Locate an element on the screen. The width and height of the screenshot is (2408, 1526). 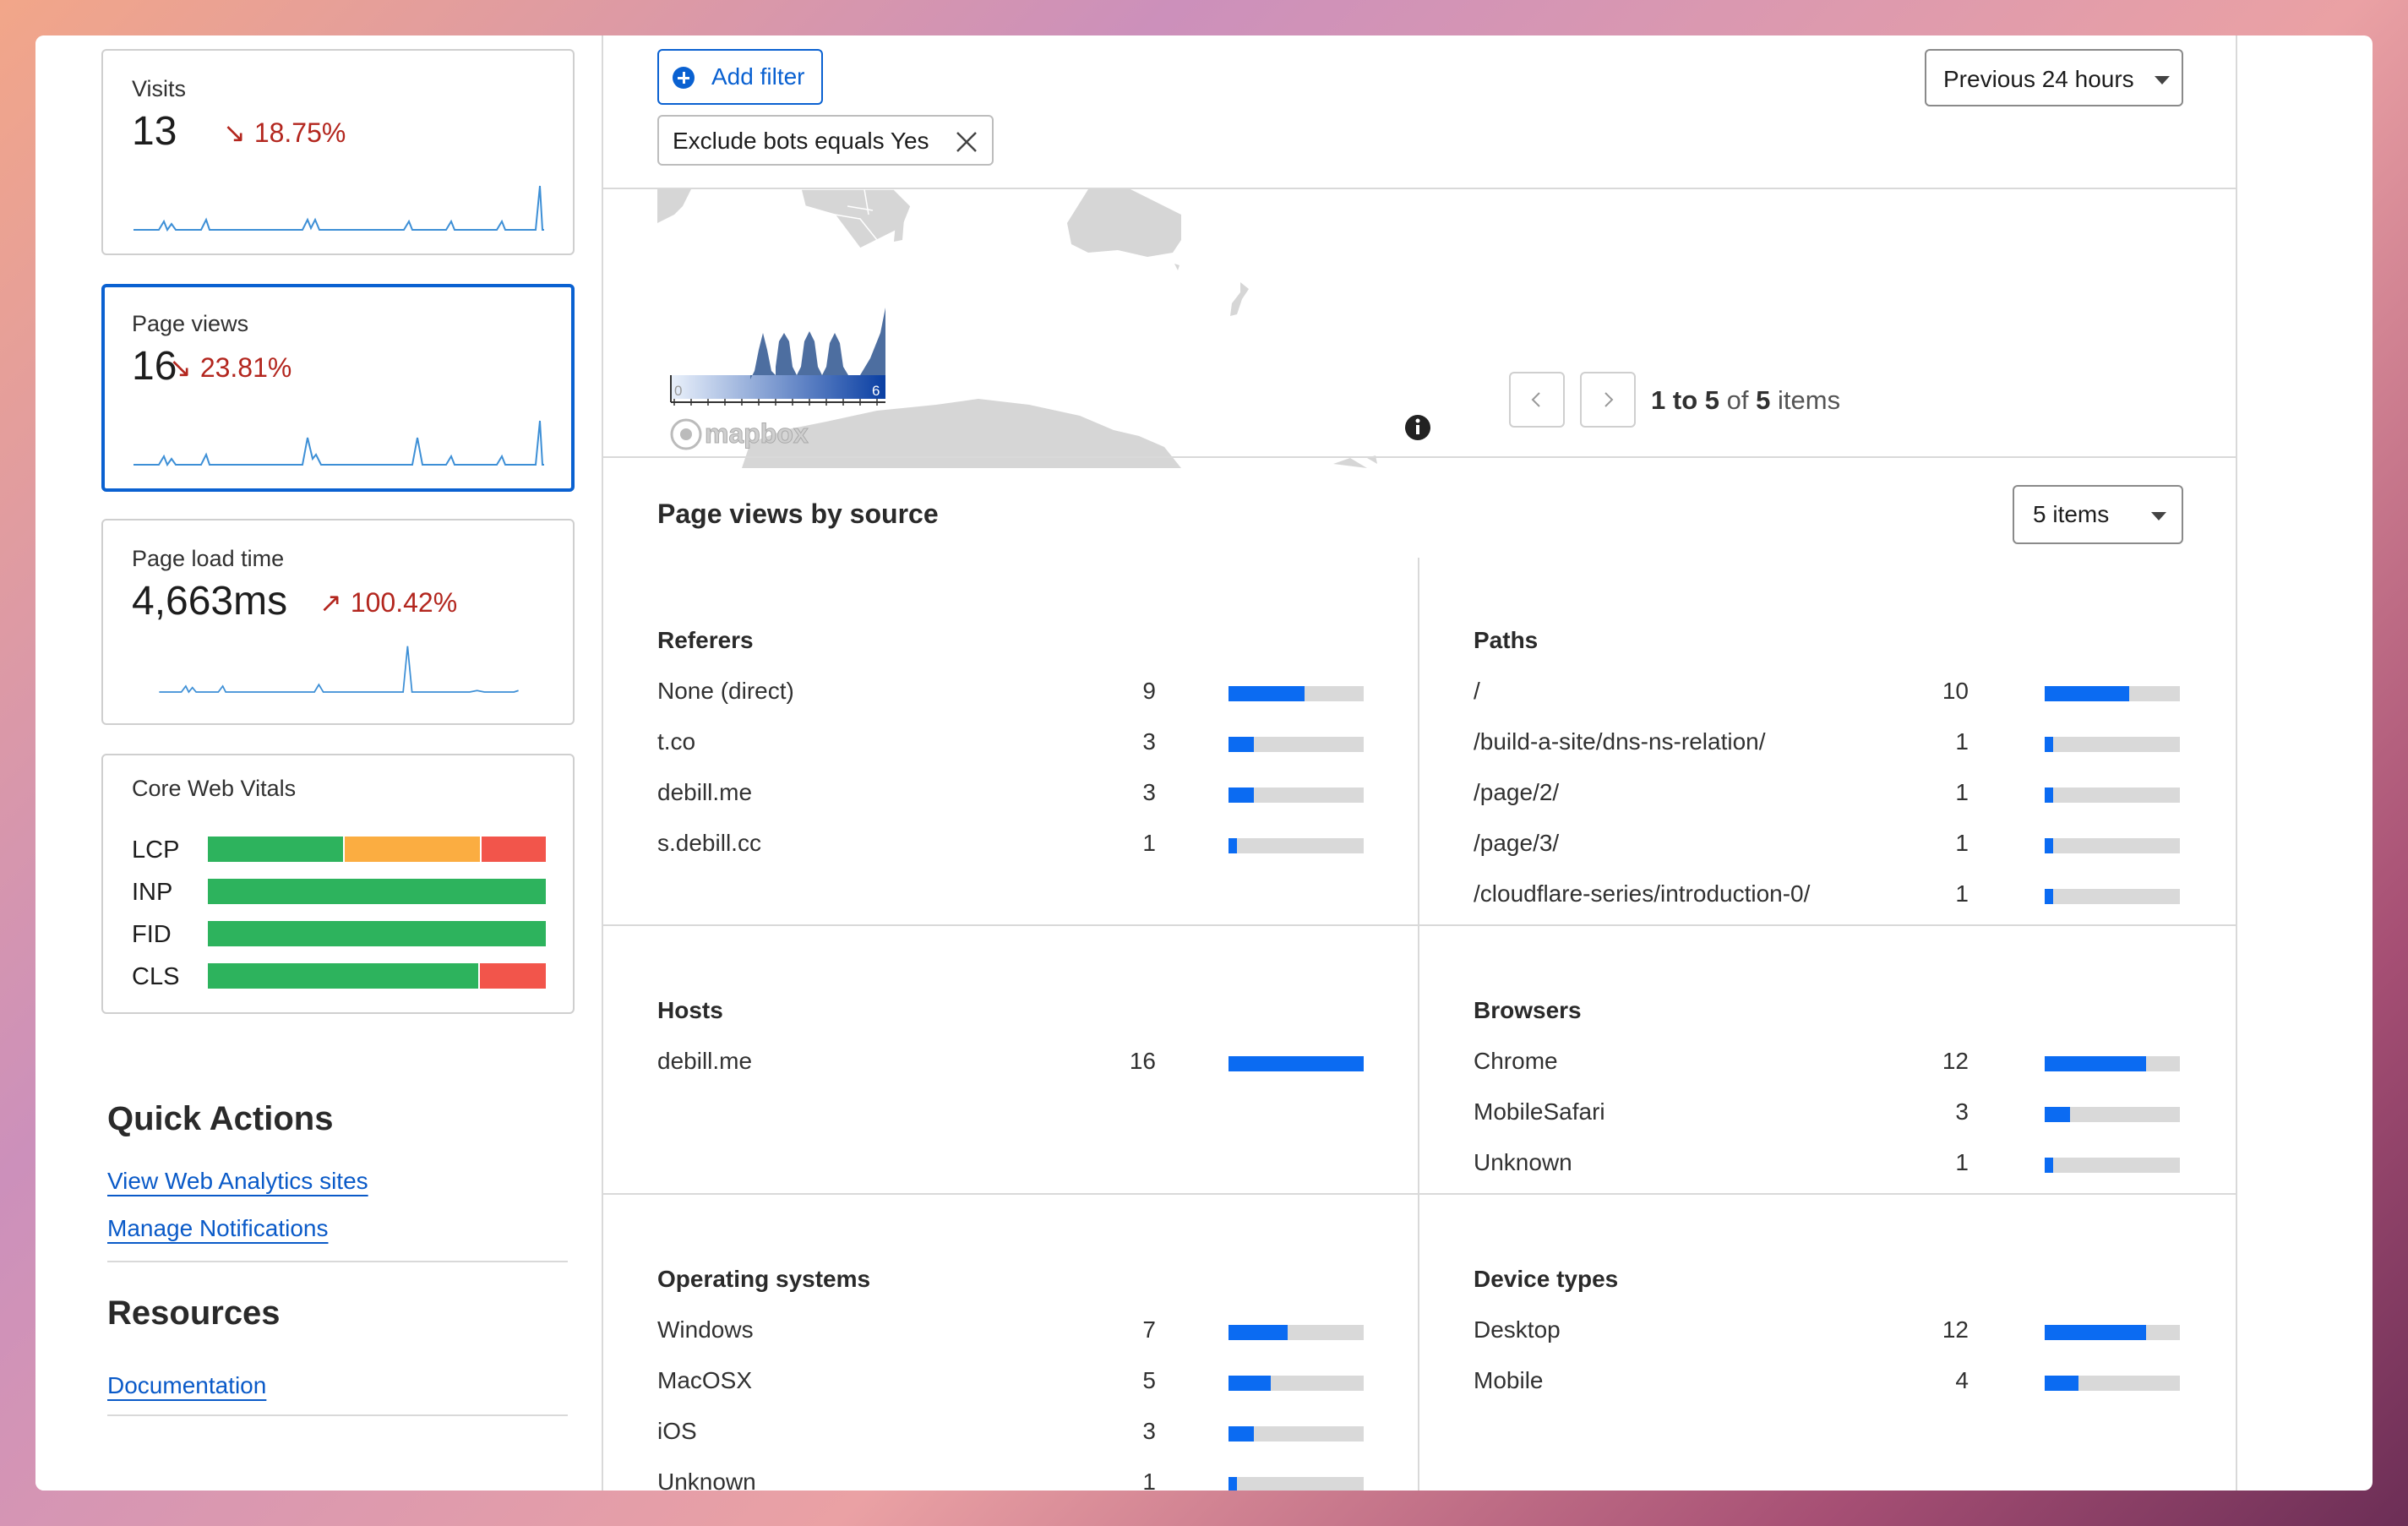
list-item: MobileSafari 3 is located at coordinates (1827, 1112).